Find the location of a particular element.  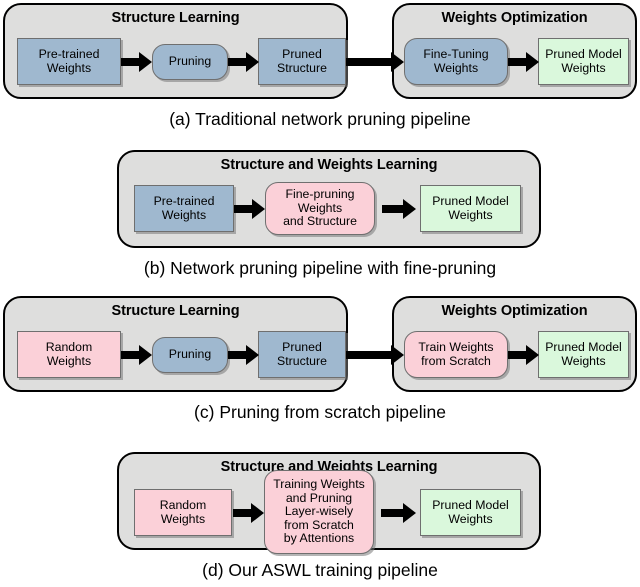

panel-a-node-pruned-model-weights: Pruned Model Weights is located at coordinates (583, 61).